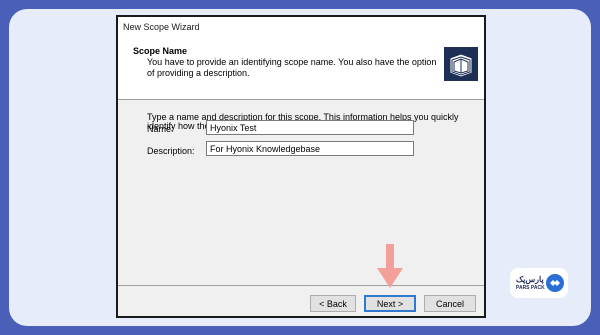 Image resolution: width=600 pixels, height=335 pixels. Describe the element at coordinates (310, 148) in the screenshot. I see `scope-description-input` at that location.